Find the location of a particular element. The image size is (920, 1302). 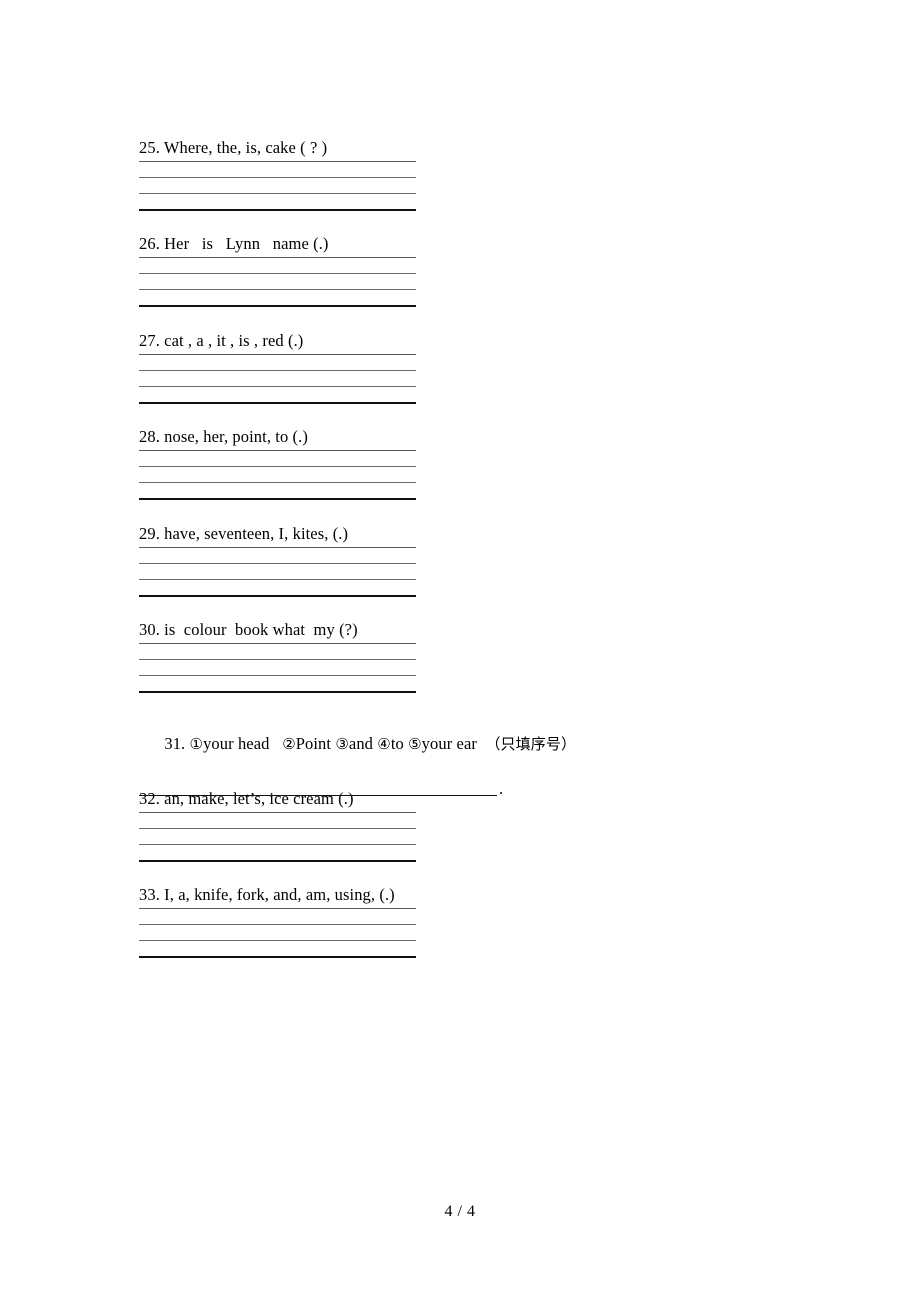

exercise-item-25: 25. Where, the, is, cake ( ? ) is located at coordinates (277, 174).